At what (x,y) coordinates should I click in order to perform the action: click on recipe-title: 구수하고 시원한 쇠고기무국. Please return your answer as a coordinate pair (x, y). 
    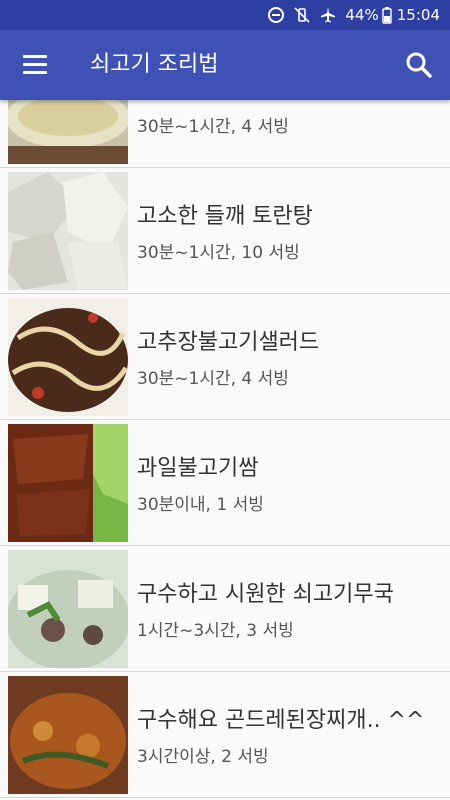
    Looking at the image, I should click on (265, 594).